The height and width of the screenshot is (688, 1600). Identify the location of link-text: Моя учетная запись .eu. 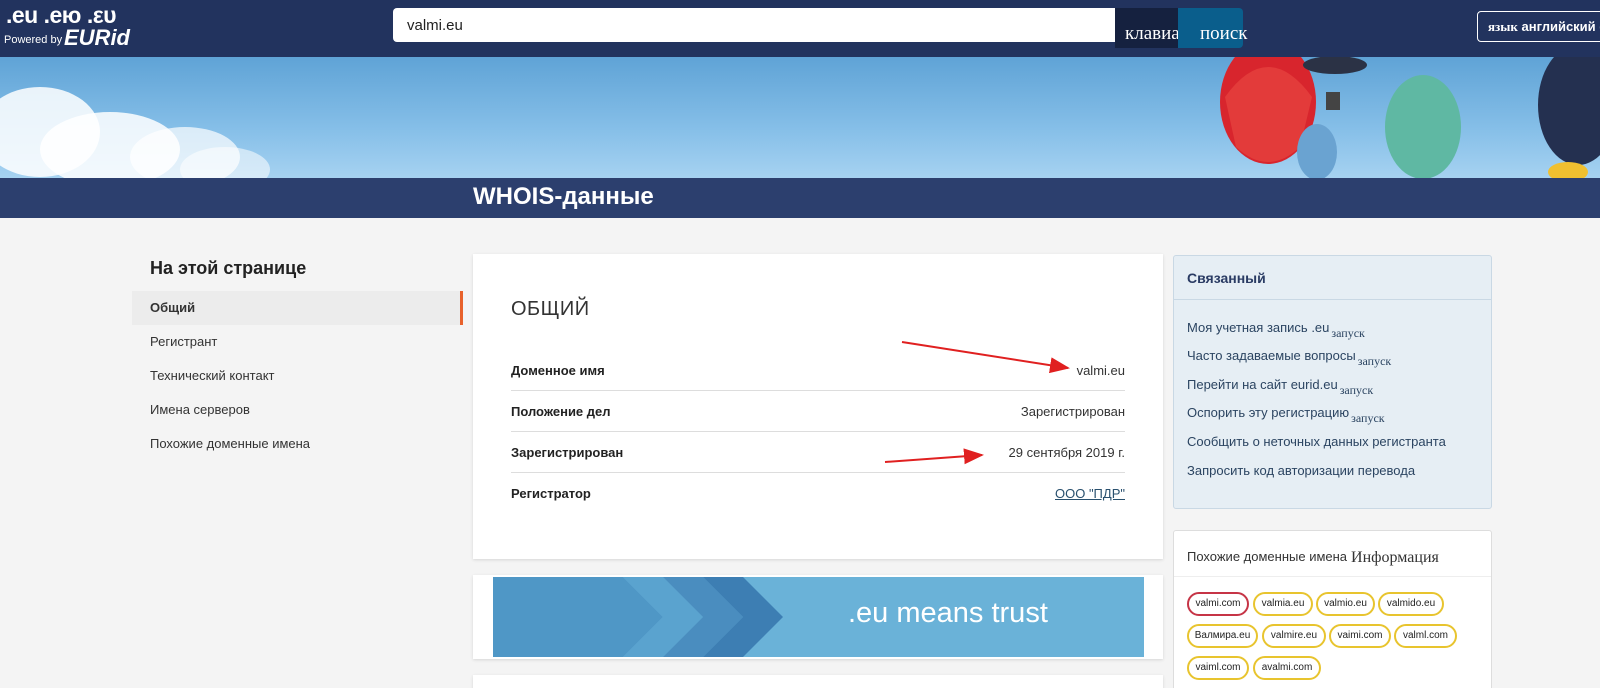
(1258, 327).